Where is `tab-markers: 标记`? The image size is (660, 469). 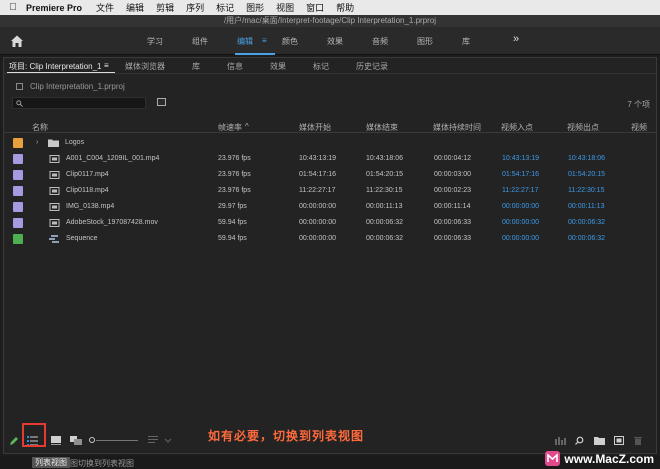 tab-markers: 标记 is located at coordinates (321, 66).